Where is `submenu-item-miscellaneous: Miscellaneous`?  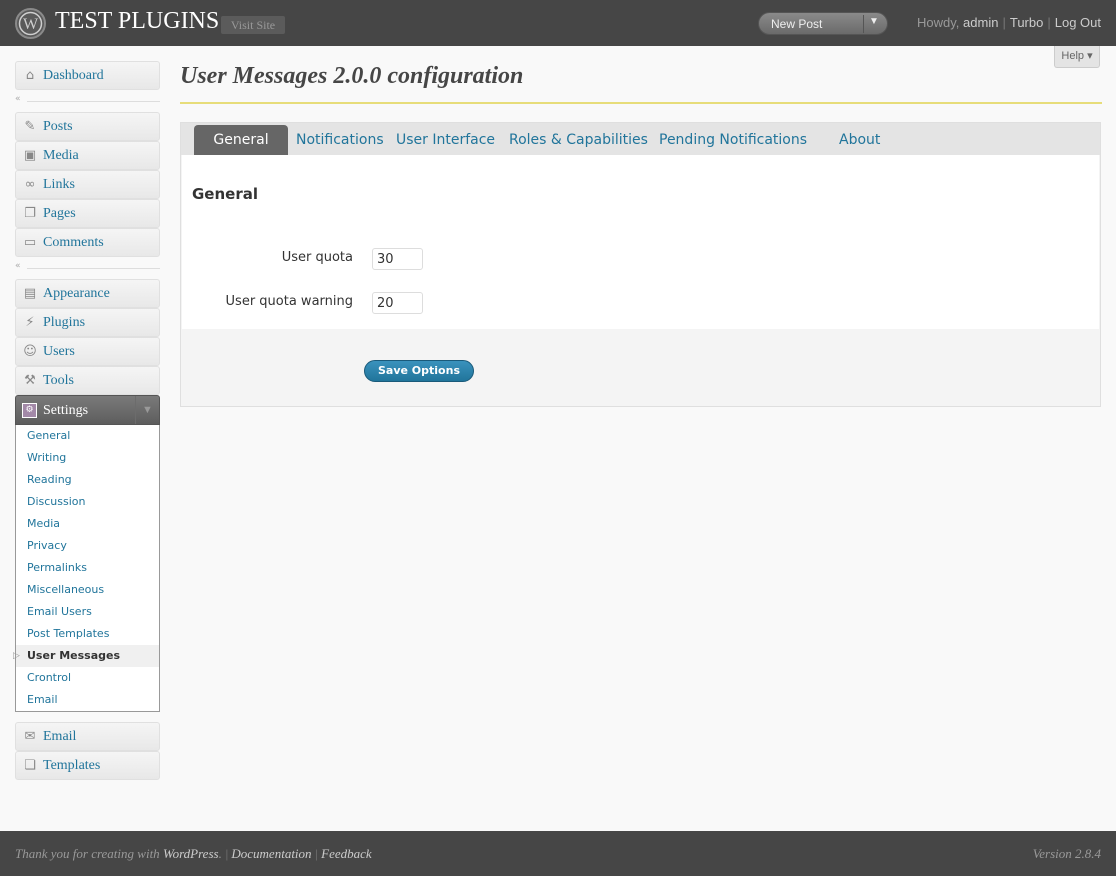
submenu-item-miscellaneous: Miscellaneous is located at coordinates (87, 590).